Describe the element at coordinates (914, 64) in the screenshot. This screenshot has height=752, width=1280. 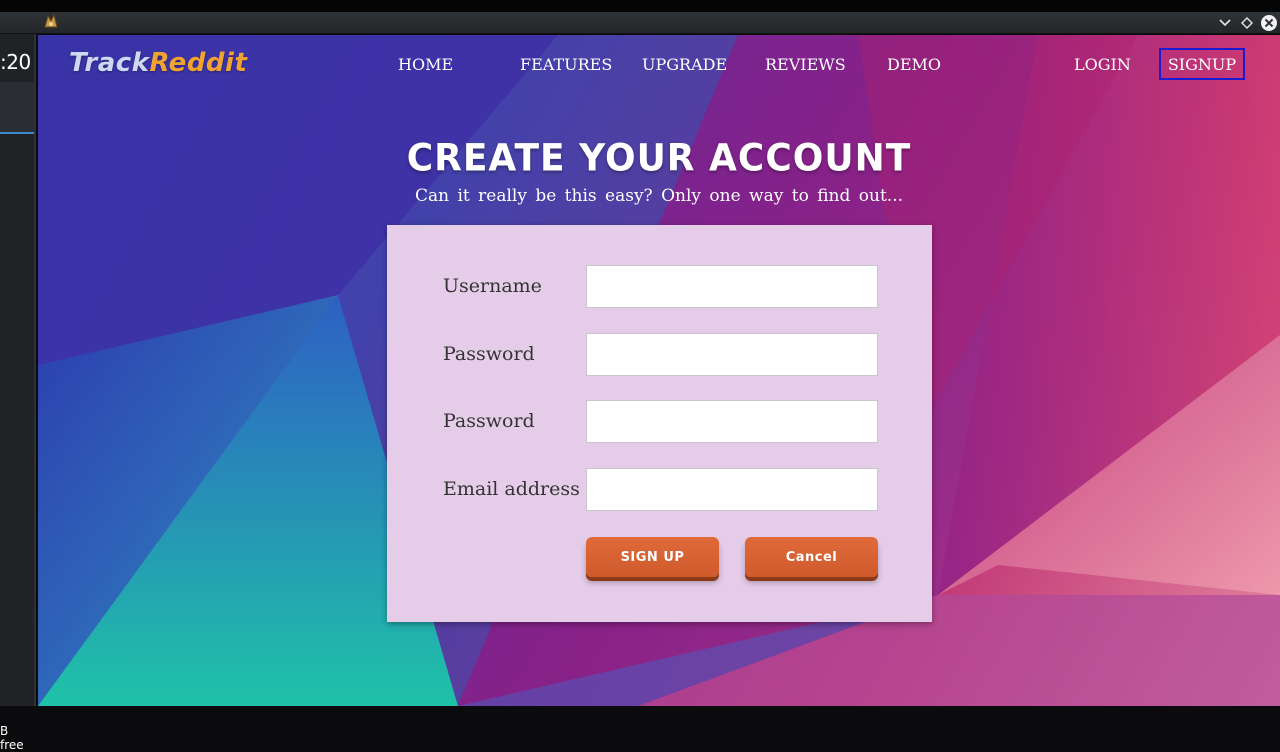
I see `nav-demo: DEMO` at that location.